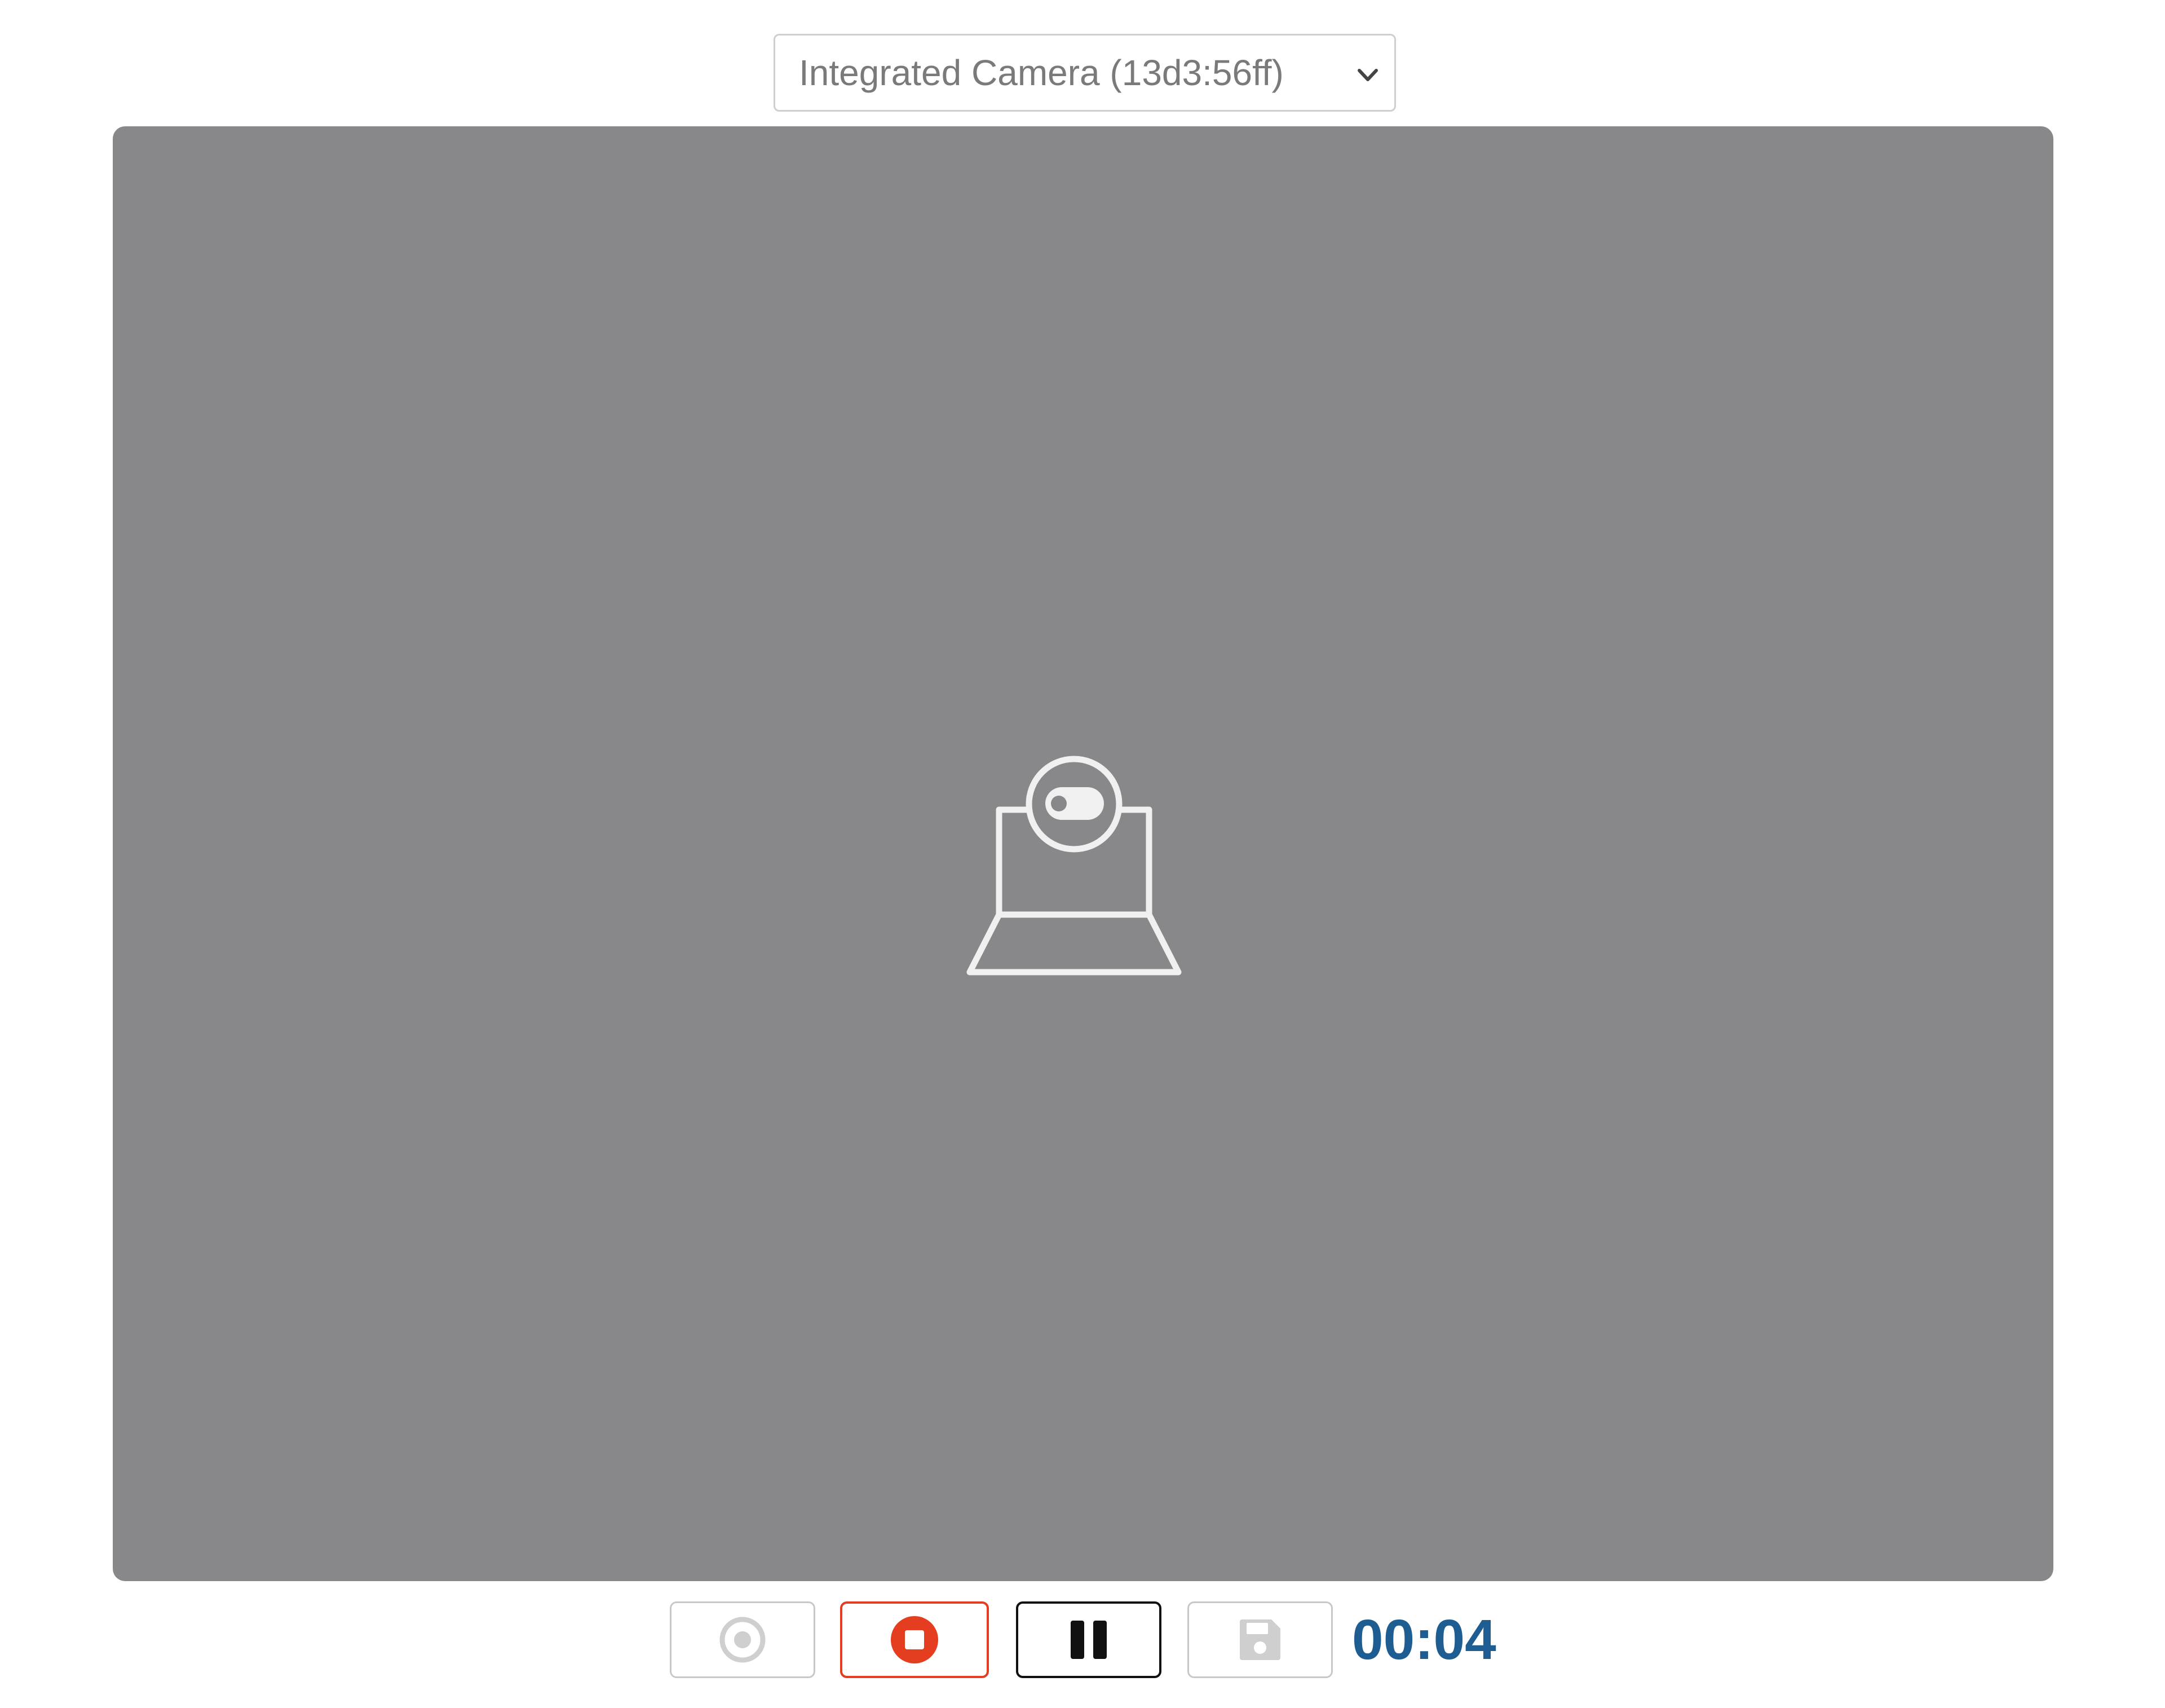  What do you see at coordinates (1368, 75) in the screenshot?
I see `chevron-down-icon` at bounding box center [1368, 75].